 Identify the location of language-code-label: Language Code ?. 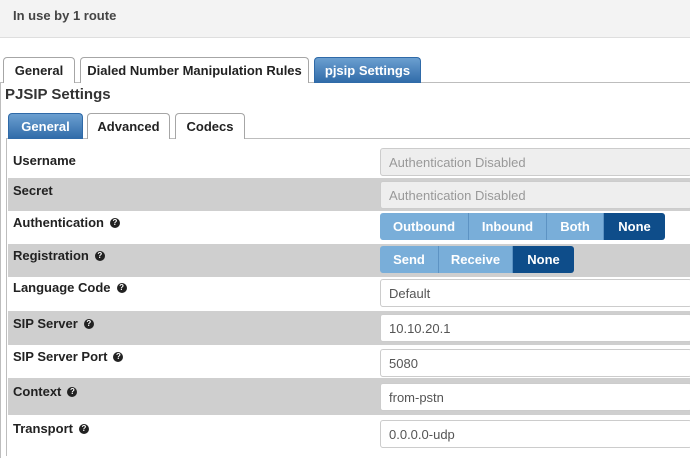
(70, 287).